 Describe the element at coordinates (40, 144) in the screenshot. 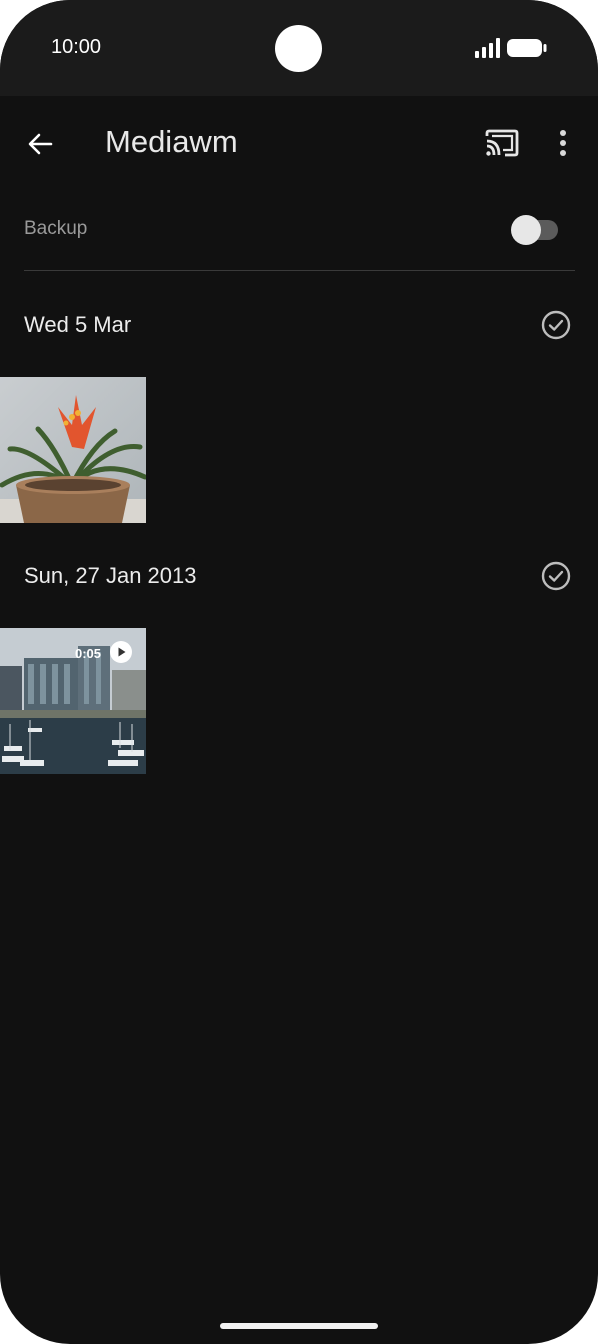

I see `arrow-back-icon` at that location.